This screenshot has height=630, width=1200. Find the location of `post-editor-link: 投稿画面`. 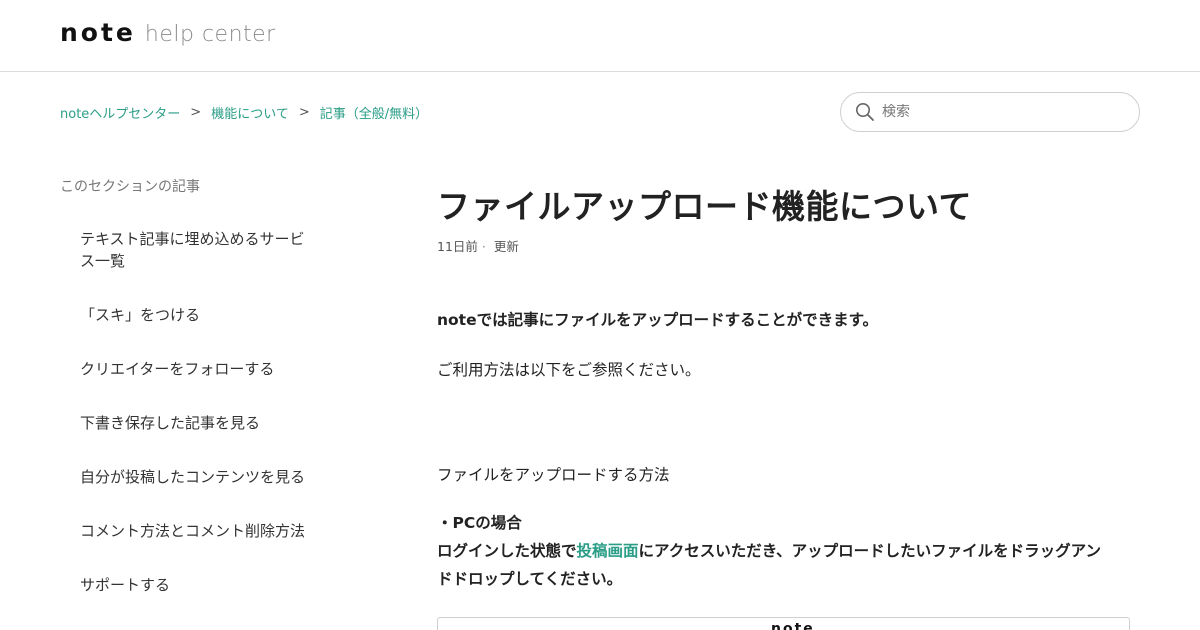

post-editor-link: 投稿画面 is located at coordinates (608, 551).